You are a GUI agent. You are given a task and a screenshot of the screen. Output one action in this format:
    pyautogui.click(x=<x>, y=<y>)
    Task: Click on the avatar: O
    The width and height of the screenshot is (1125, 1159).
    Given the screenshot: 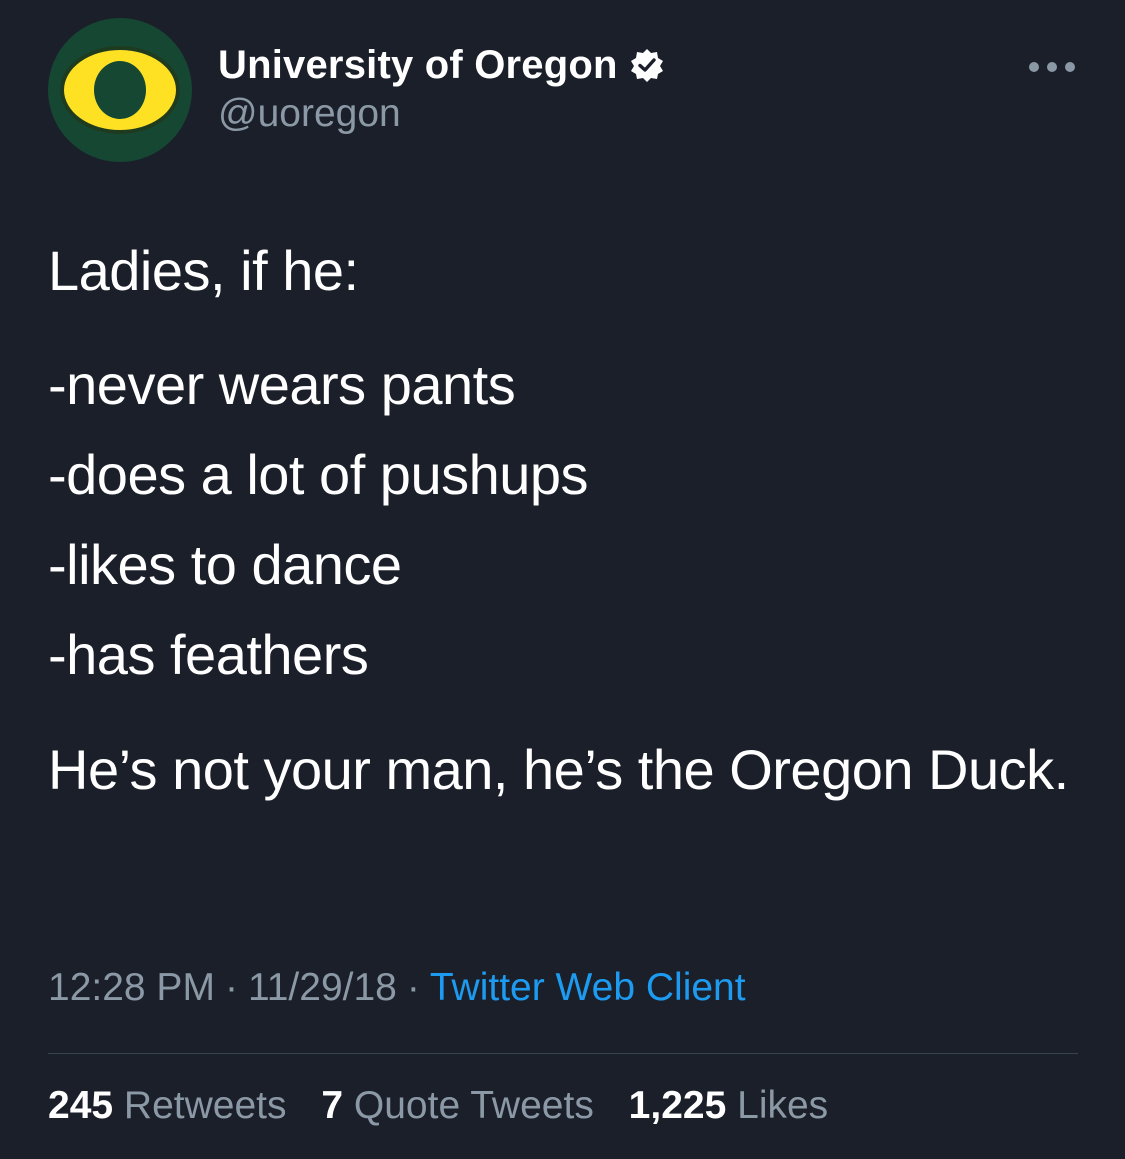 What is the action you would take?
    pyautogui.click(x=120, y=90)
    